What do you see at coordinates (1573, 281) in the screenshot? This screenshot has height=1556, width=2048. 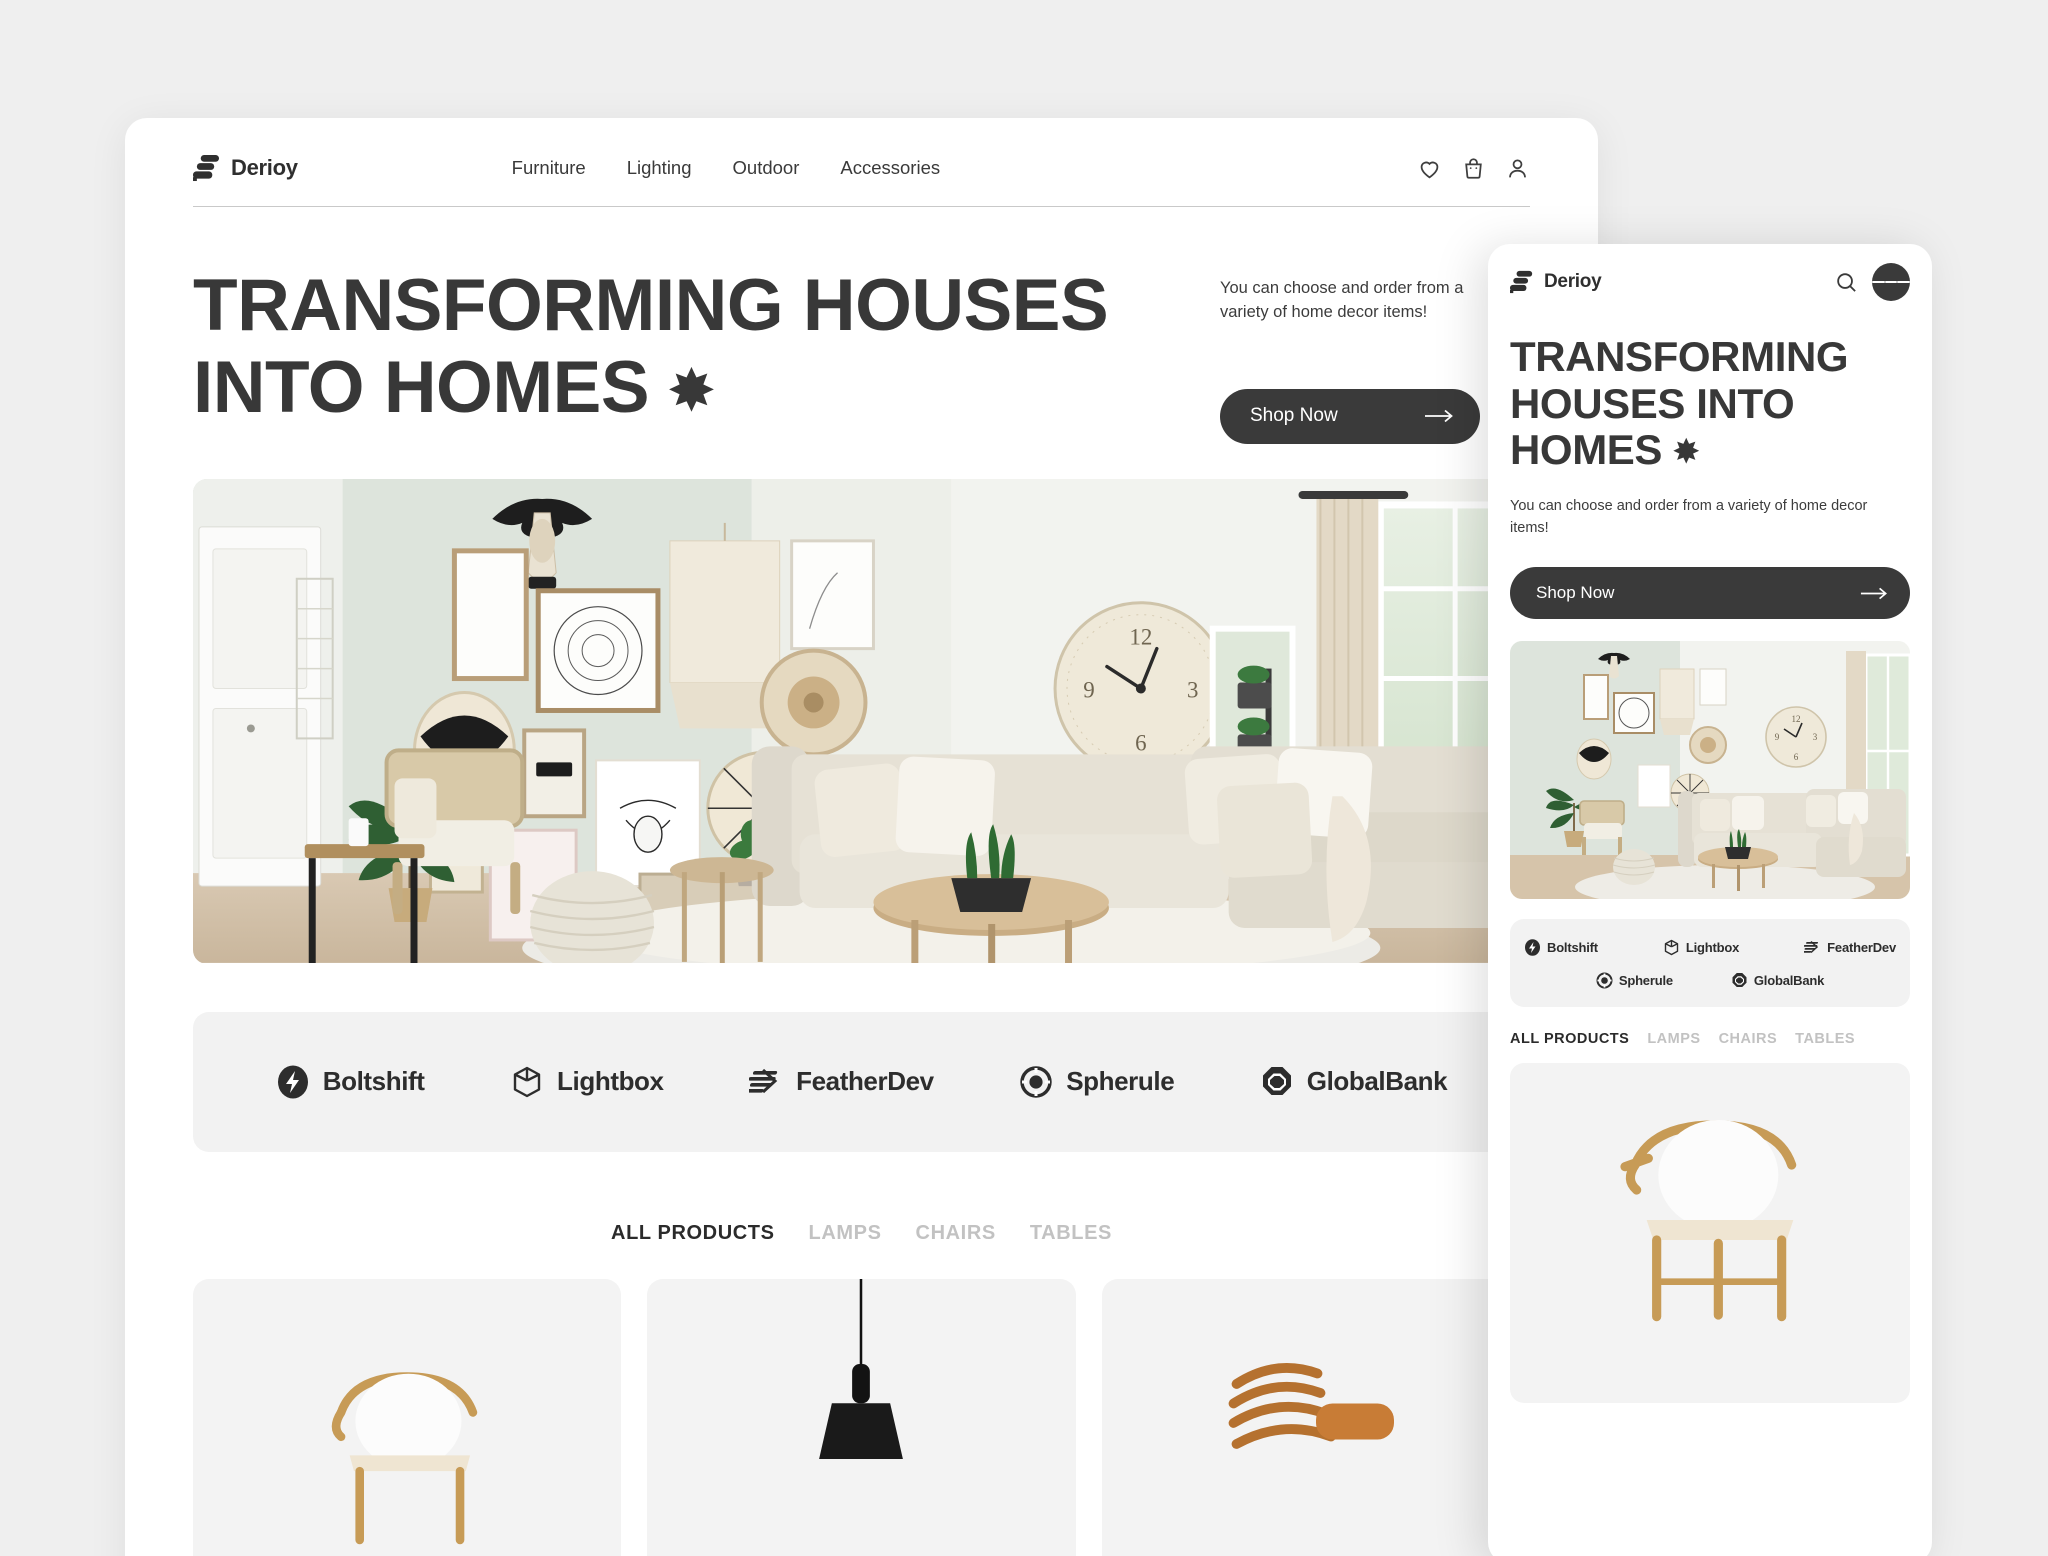 I see `mobile-brand-name: Derioy` at bounding box center [1573, 281].